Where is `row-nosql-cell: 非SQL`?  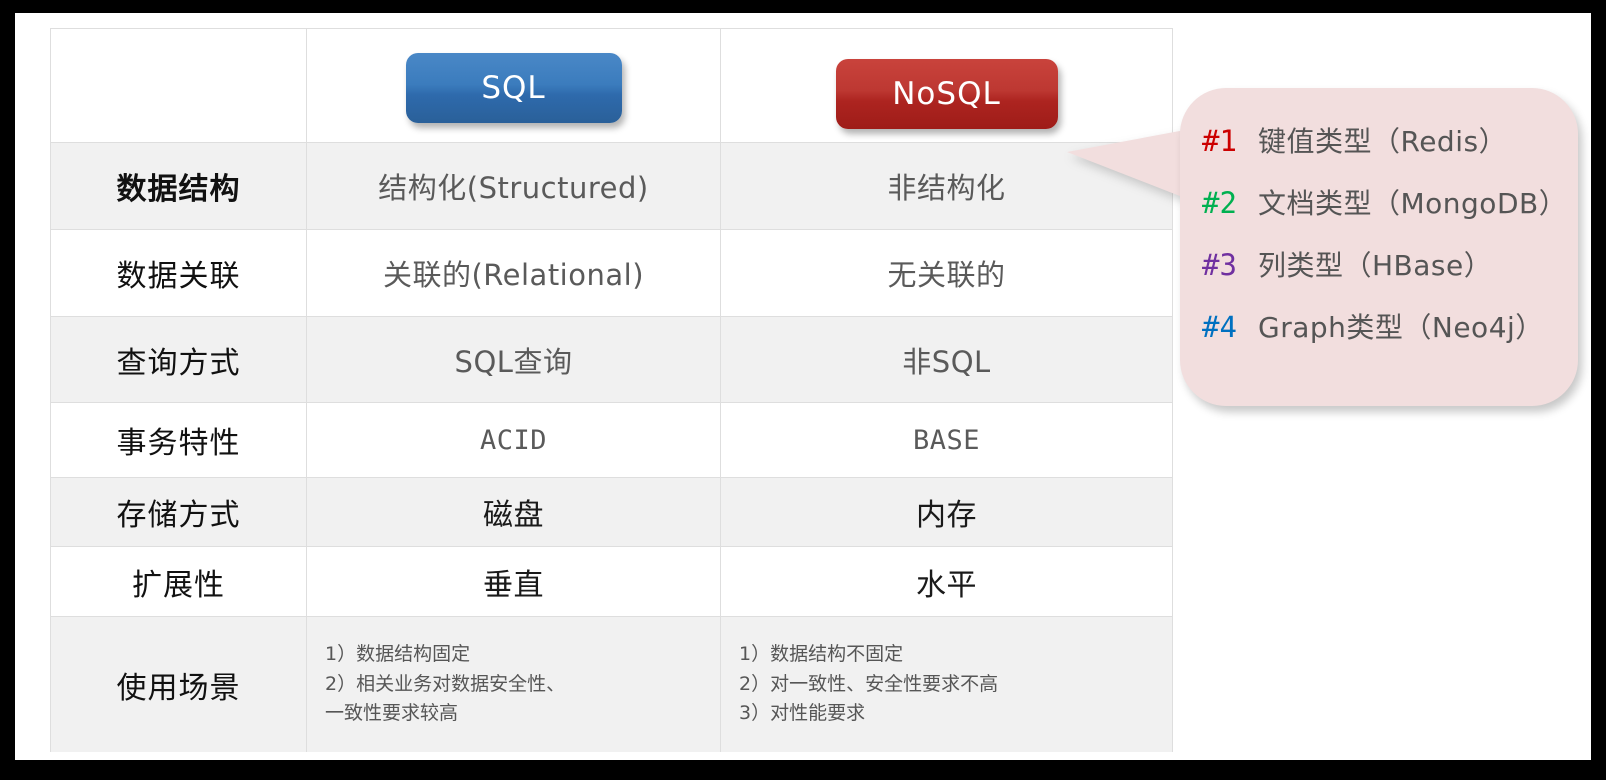
row-nosql-cell: 非SQL is located at coordinates (946, 359).